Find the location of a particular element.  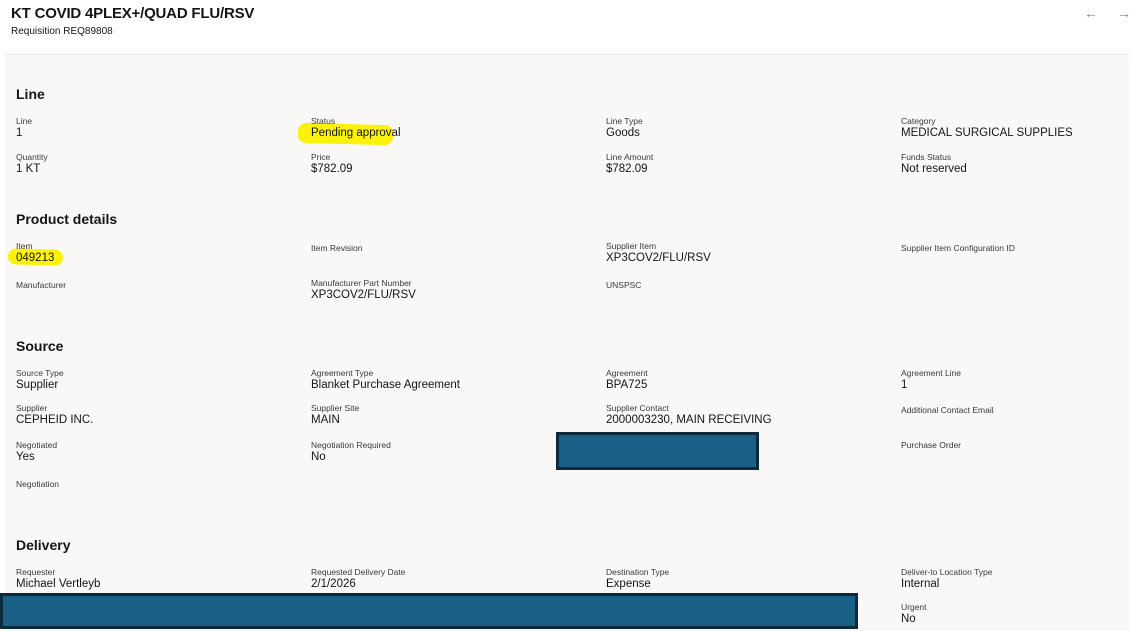

field-label: Manufacturer is located at coordinates (41, 285).